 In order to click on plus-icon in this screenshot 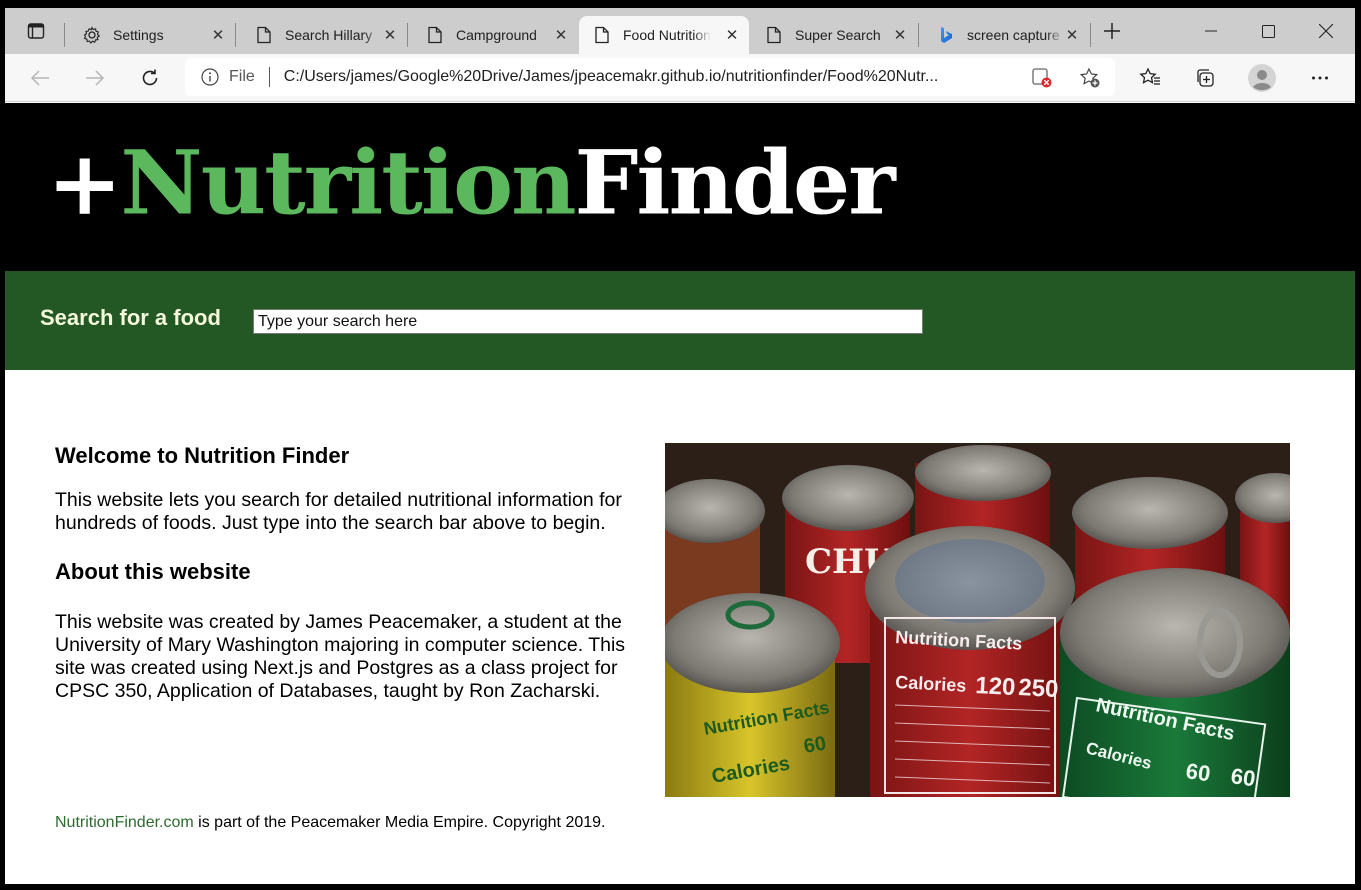, I will do `click(1112, 31)`.